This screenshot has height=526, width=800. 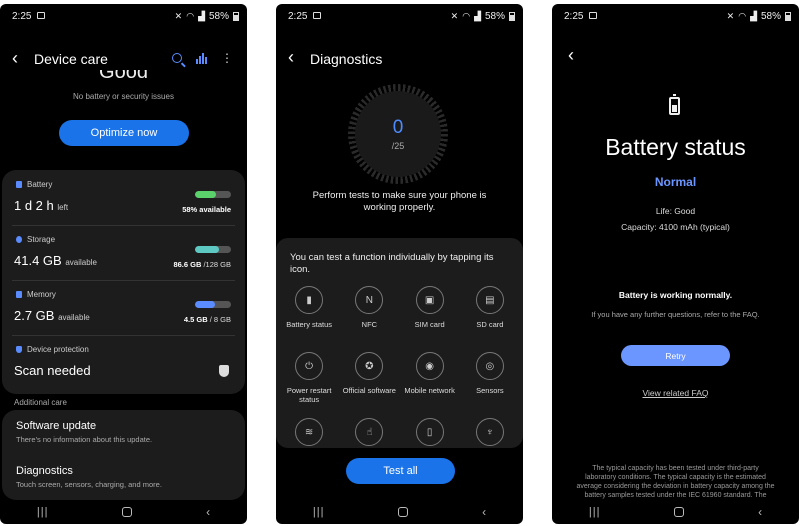 What do you see at coordinates (369, 316) in the screenshot?
I see `test-item: N NFC` at bounding box center [369, 316].